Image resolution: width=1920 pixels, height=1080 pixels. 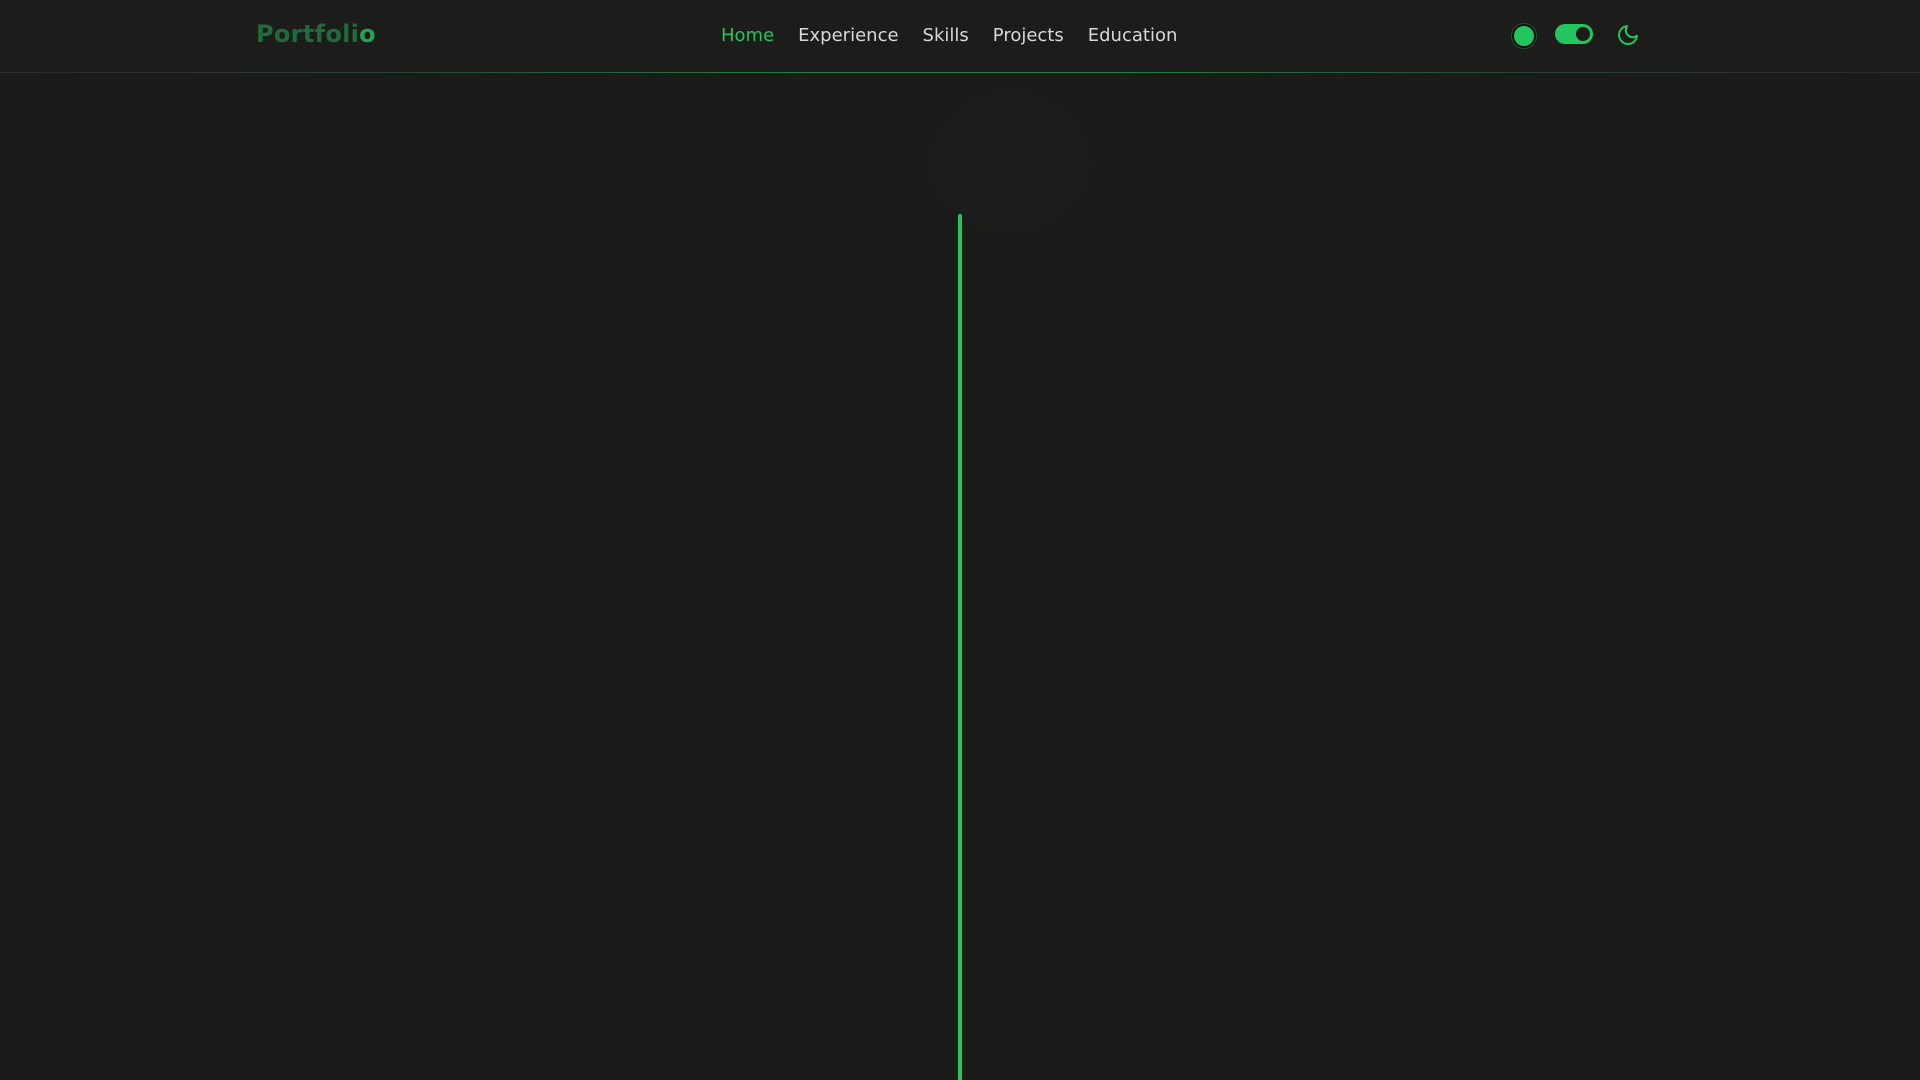 I want to click on nav-link-education: Education, so click(x=1133, y=36).